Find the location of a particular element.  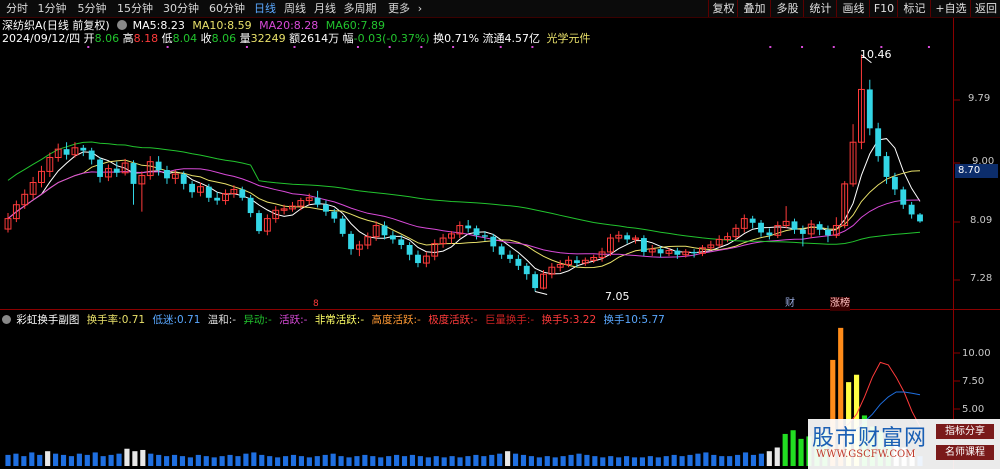

concept-tag: 光学元件 is located at coordinates (569, 38).